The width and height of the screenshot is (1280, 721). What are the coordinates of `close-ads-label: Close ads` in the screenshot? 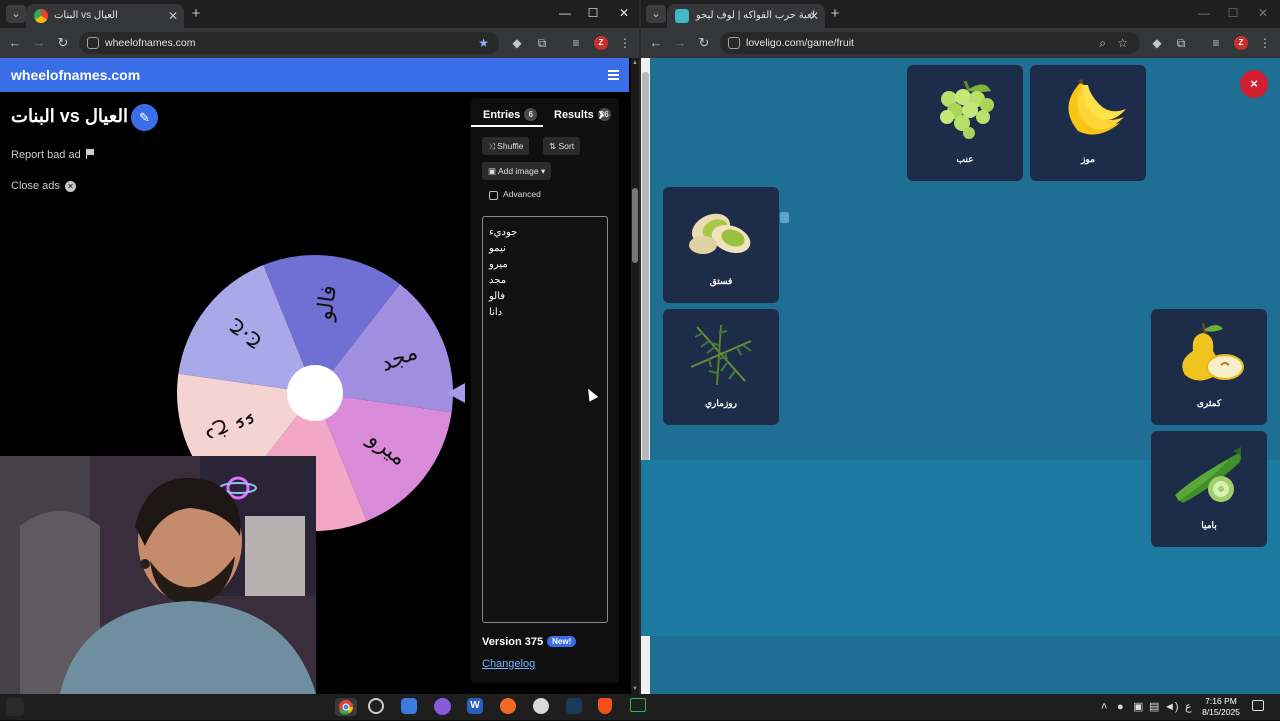 It's located at (35, 186).